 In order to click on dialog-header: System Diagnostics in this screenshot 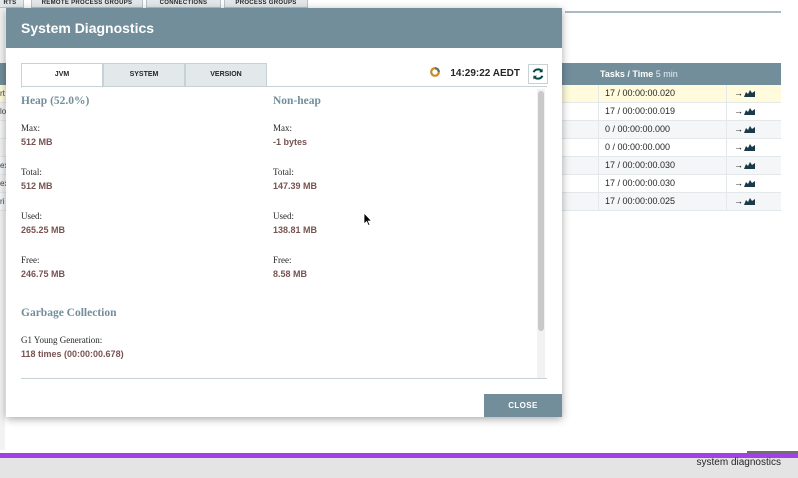, I will do `click(284, 28)`.